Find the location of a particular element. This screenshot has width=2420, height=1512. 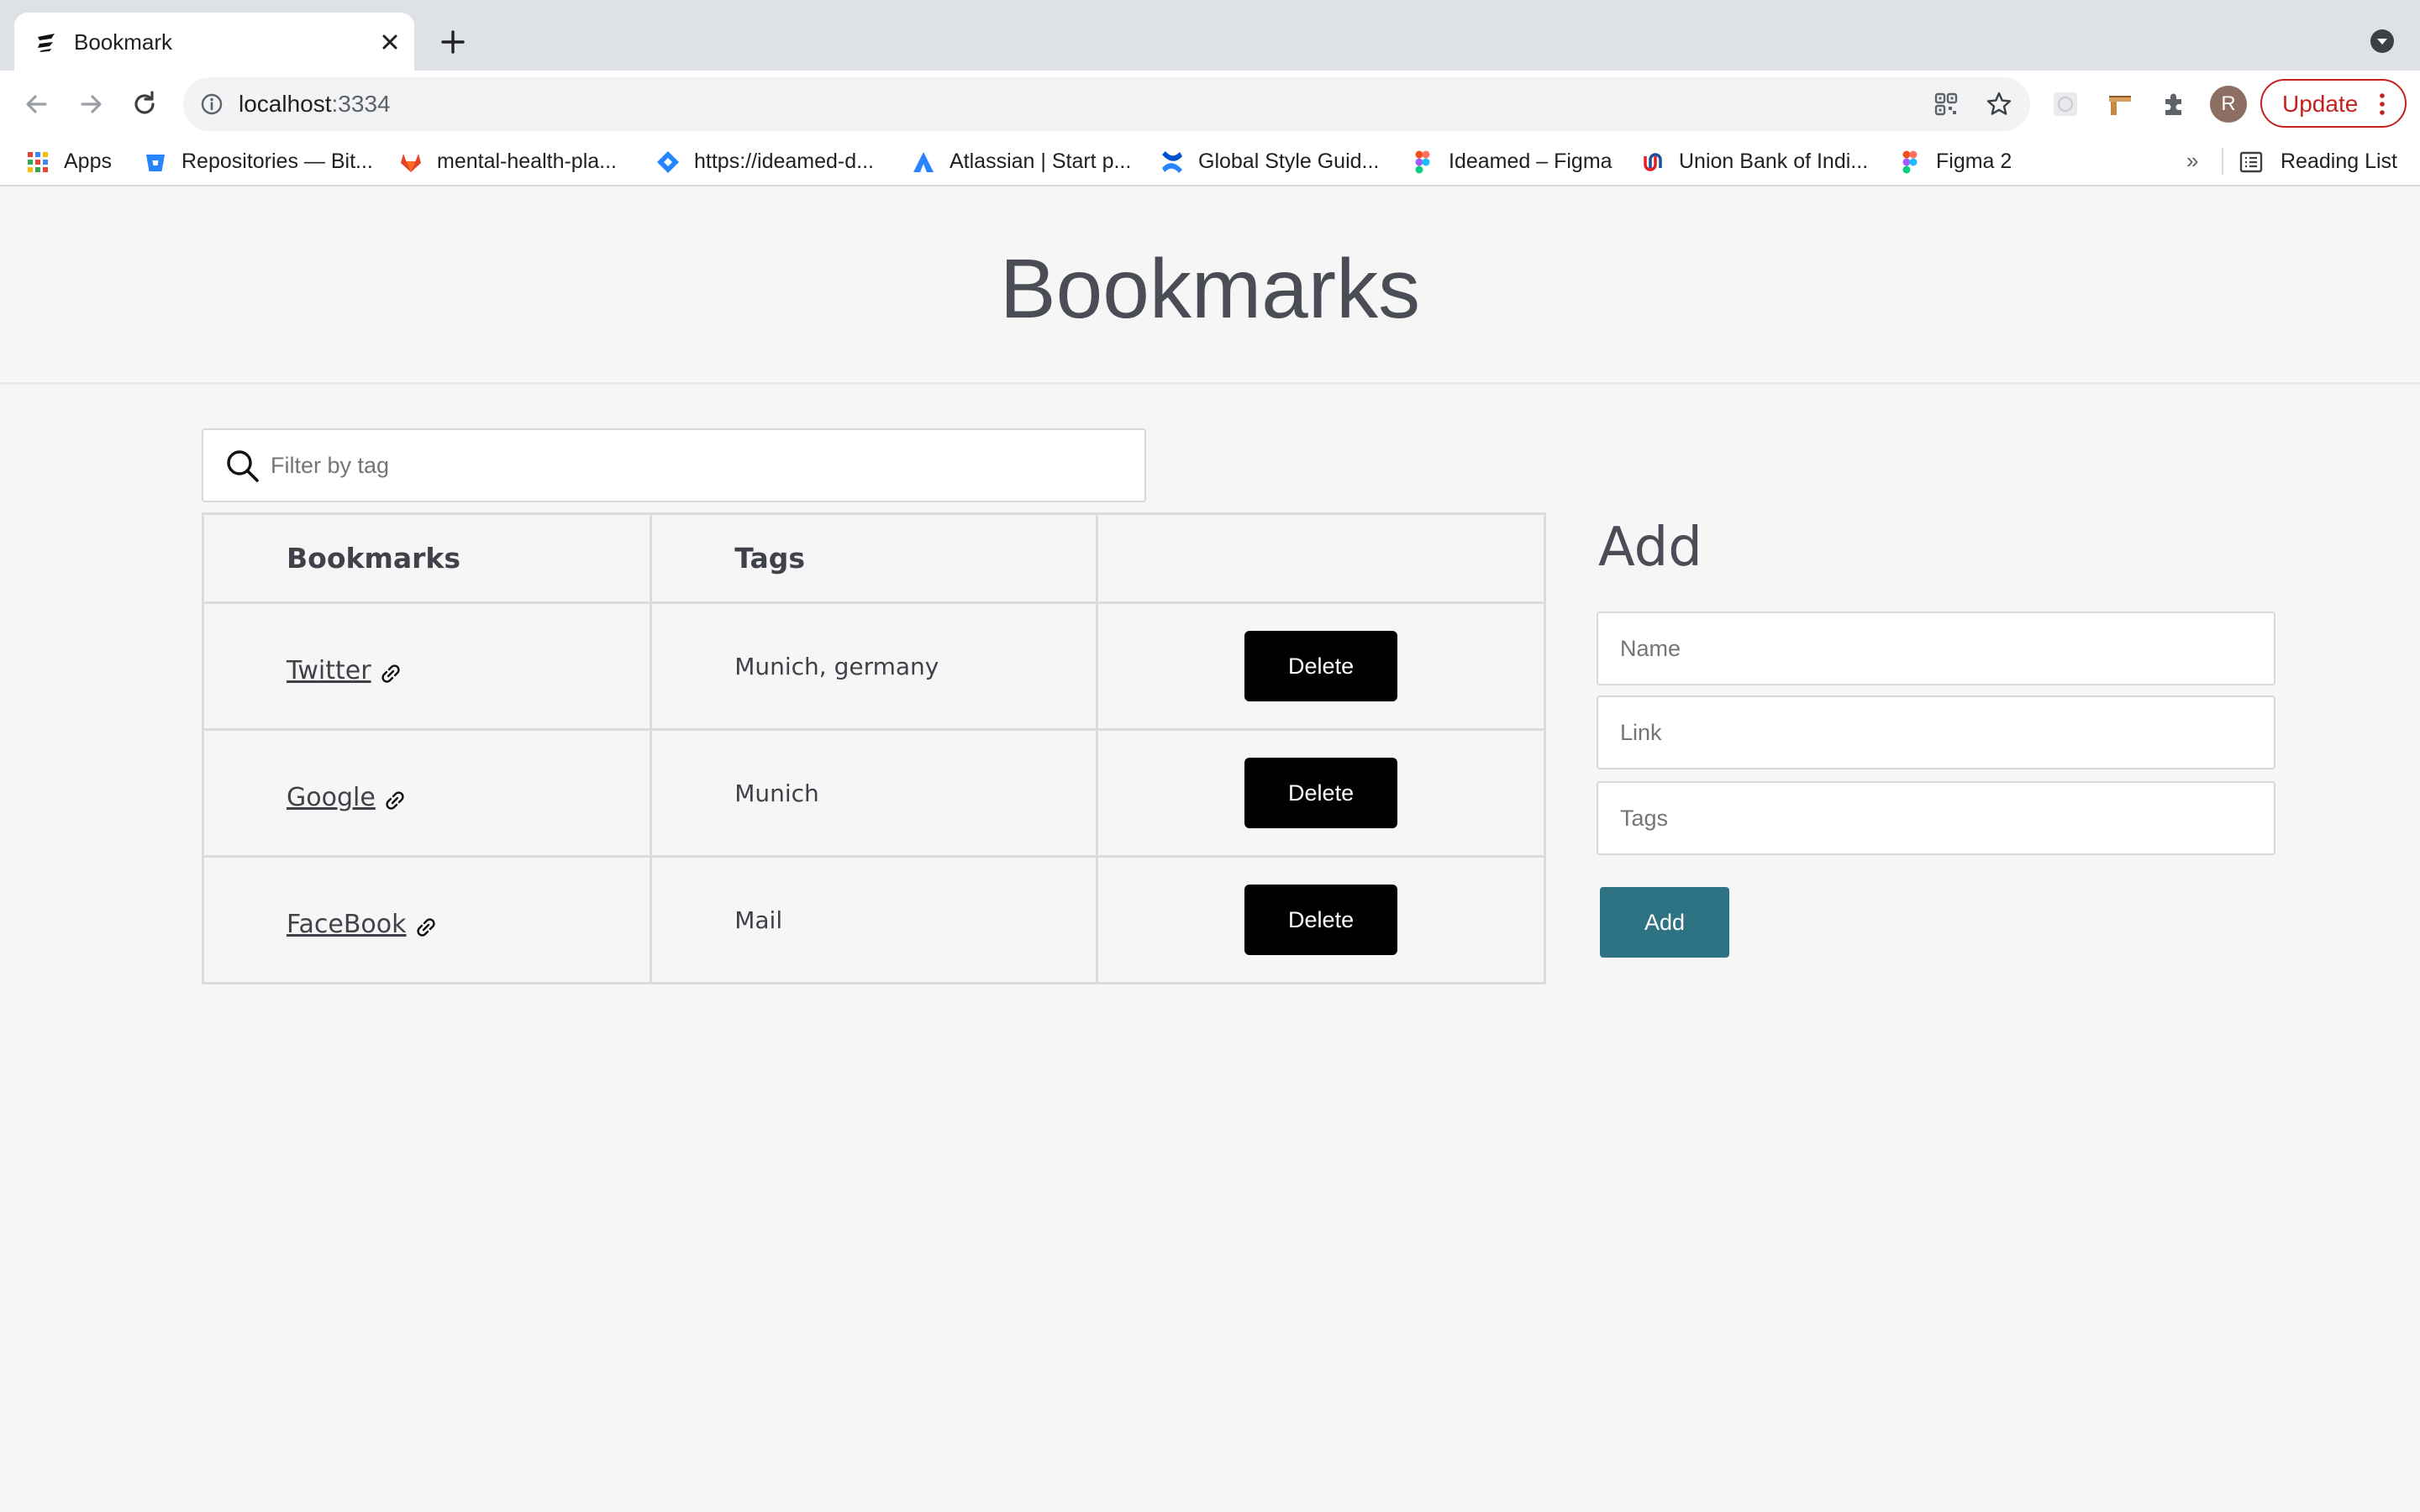

bookmark-link: FaceBook is located at coordinates (347, 924).